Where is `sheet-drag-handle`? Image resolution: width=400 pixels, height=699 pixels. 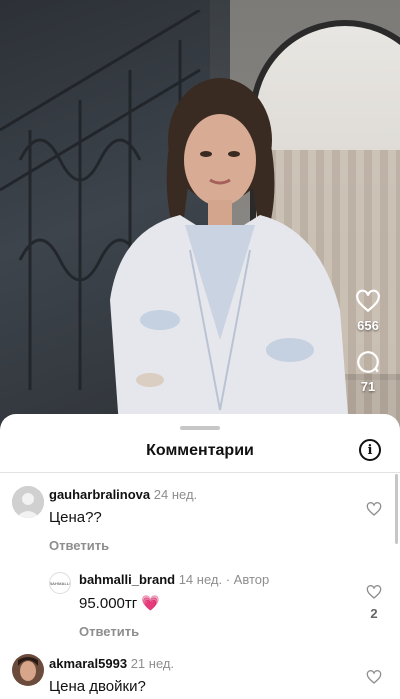
sheet-drag-handle is located at coordinates (200, 428).